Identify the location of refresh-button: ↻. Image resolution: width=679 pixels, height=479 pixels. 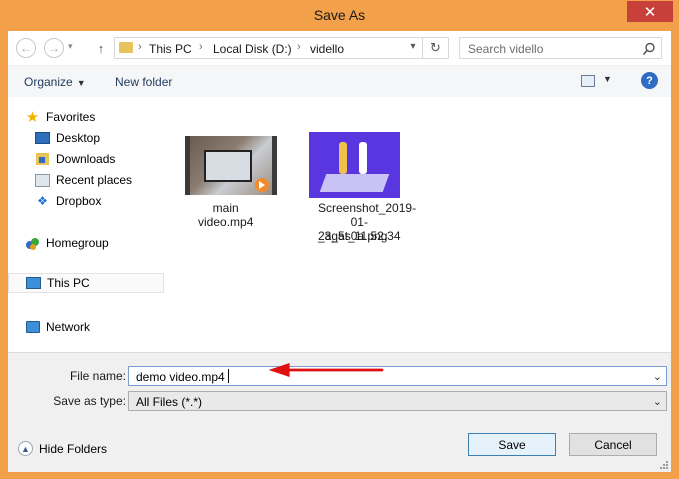
(435, 48).